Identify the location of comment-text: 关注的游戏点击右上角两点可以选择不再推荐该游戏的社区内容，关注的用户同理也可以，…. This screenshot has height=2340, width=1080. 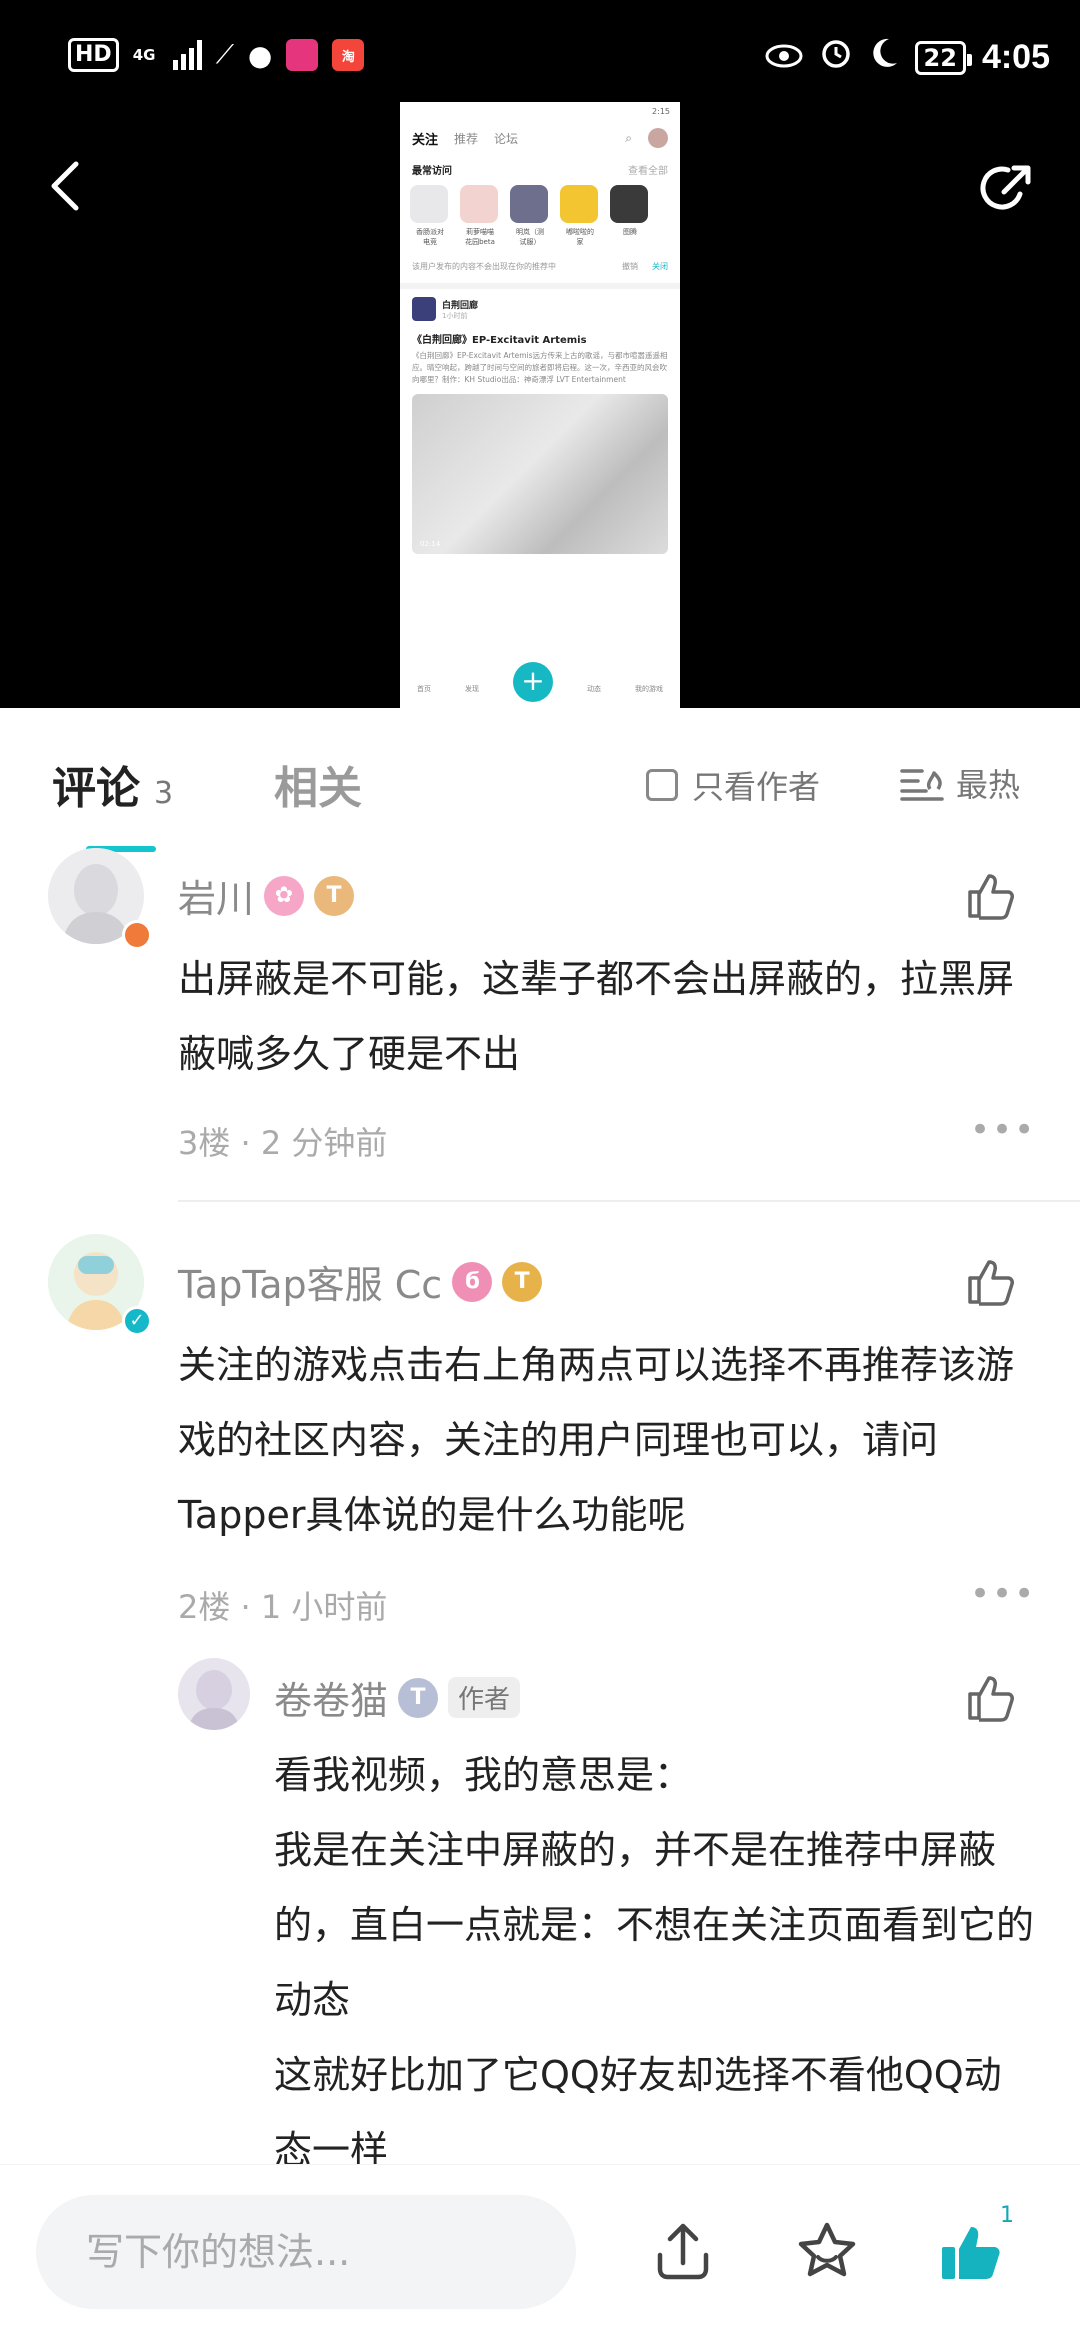
(596, 1440).